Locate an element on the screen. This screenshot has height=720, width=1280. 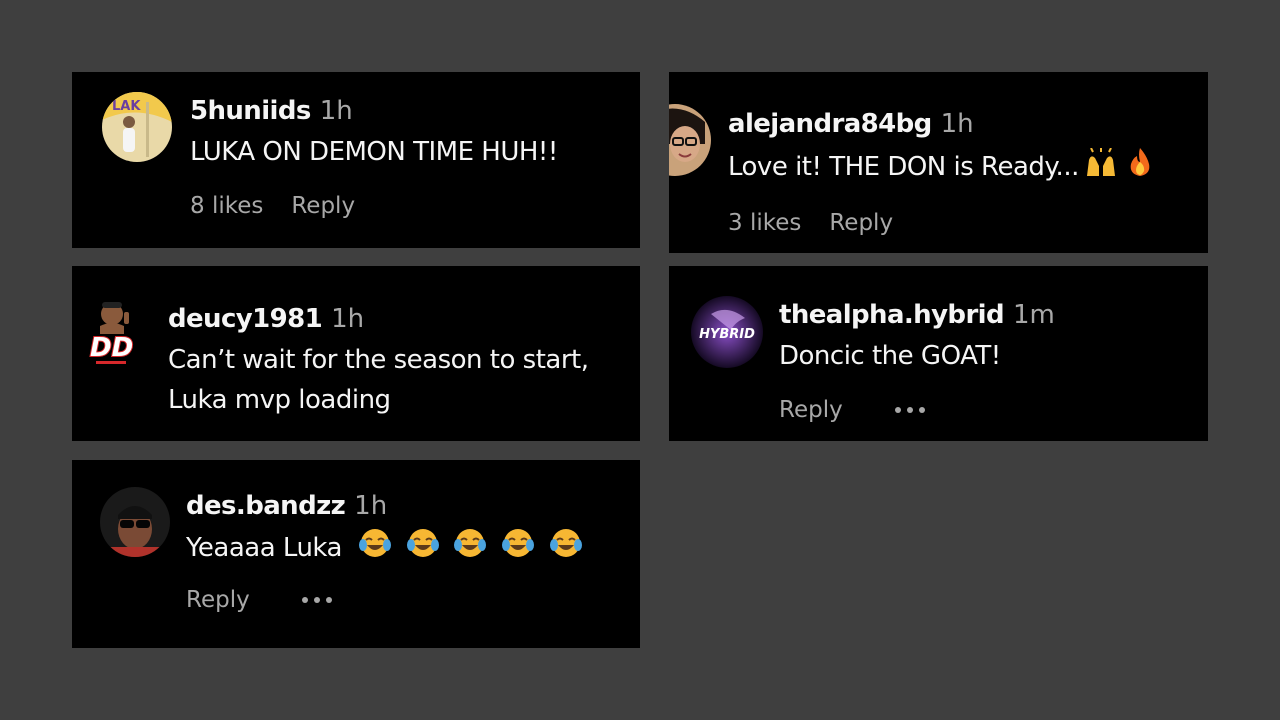
comment-text-content: Yeaaaa Luka is located at coordinates (264, 548).